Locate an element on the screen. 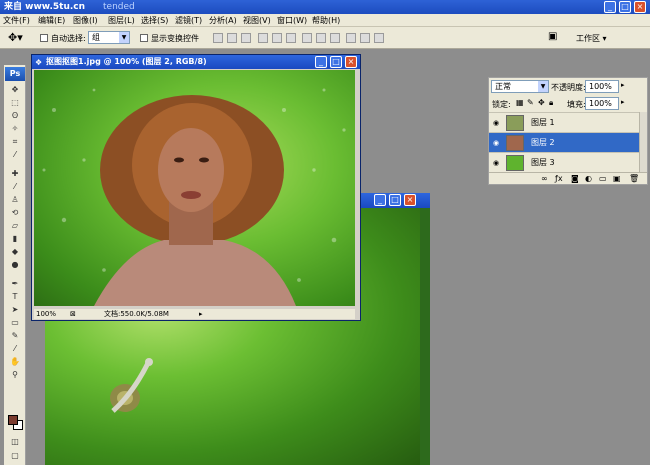 The width and height of the screenshot is (650, 465). layer-row-3: ◉ 图层 3 is located at coordinates (564, 162).